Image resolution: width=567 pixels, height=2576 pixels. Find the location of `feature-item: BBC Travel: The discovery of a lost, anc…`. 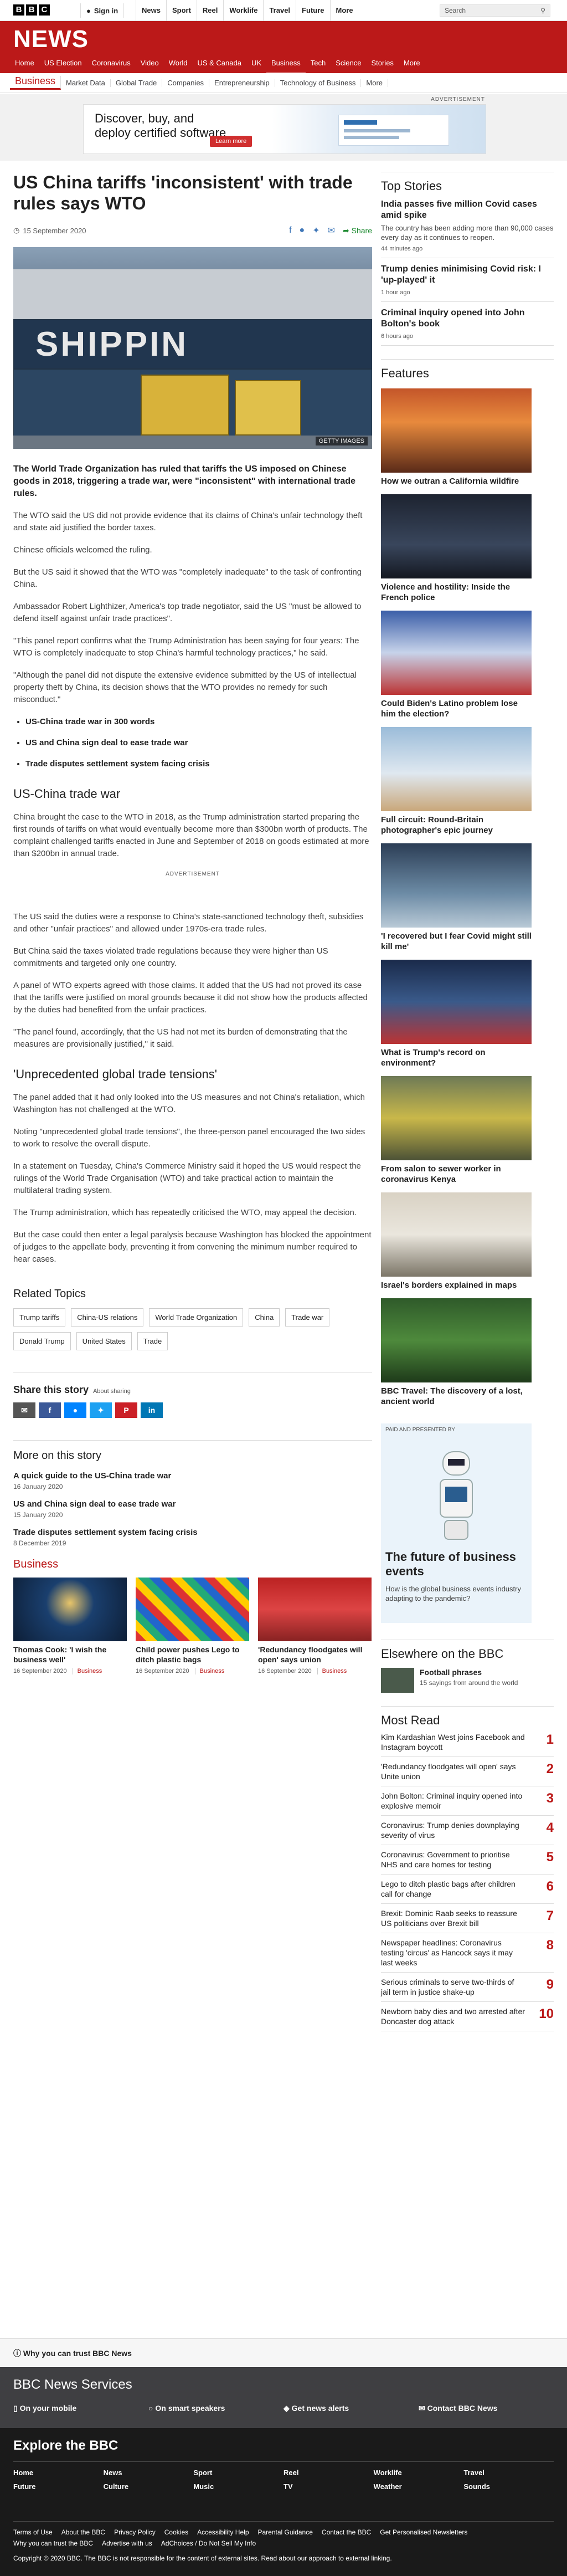

feature-item: BBC Travel: The discovery of a lost, anc… is located at coordinates (467, 1352).